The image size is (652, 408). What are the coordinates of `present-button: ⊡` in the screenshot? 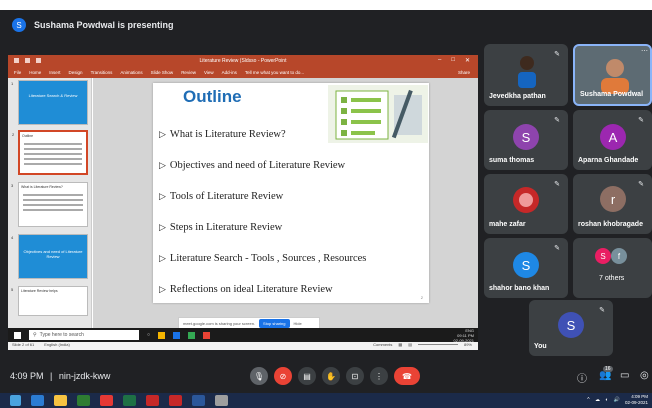 It's located at (355, 376).